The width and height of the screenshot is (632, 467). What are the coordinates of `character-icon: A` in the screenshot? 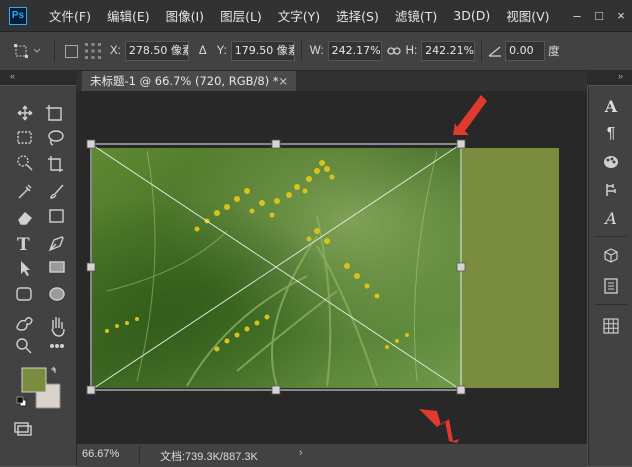 It's located at (610, 106).